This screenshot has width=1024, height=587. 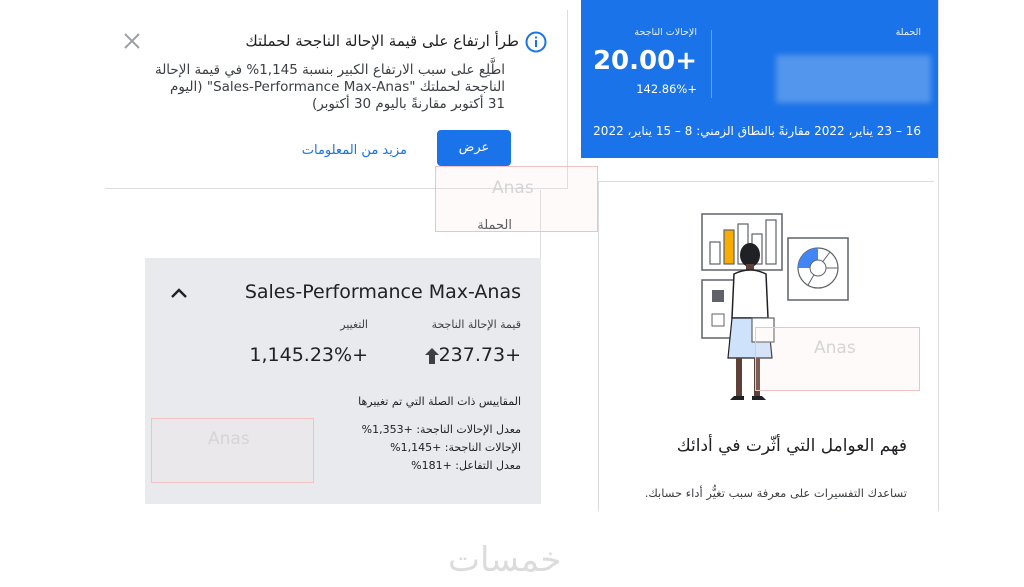 I want to click on redacted-campaign-name, so click(x=853, y=79).